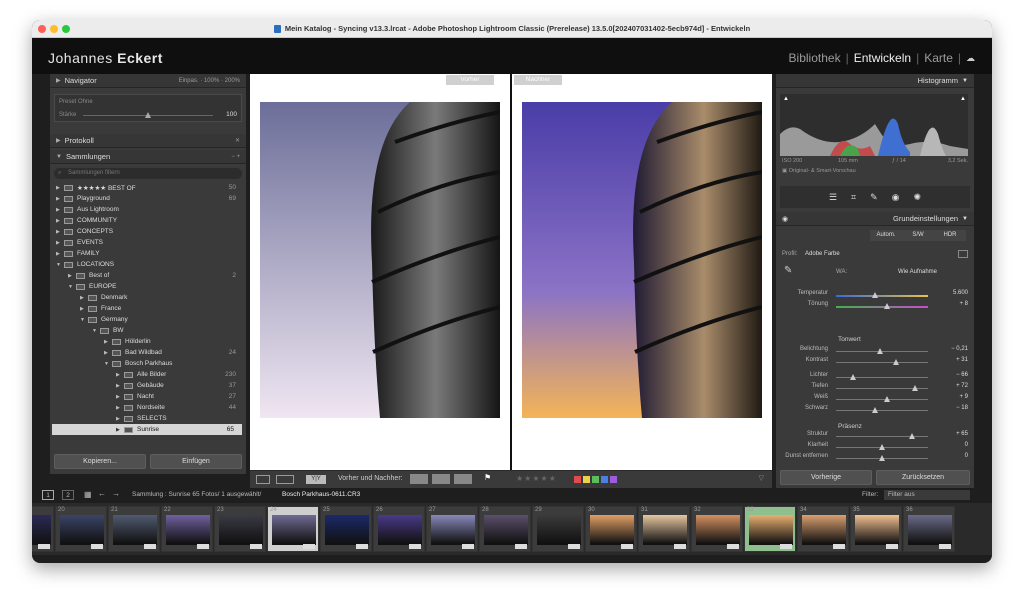 This screenshot has width=1024, height=607. Describe the element at coordinates (81, 529) in the screenshot. I see `filmstrip-thumbnail: 20` at that location.